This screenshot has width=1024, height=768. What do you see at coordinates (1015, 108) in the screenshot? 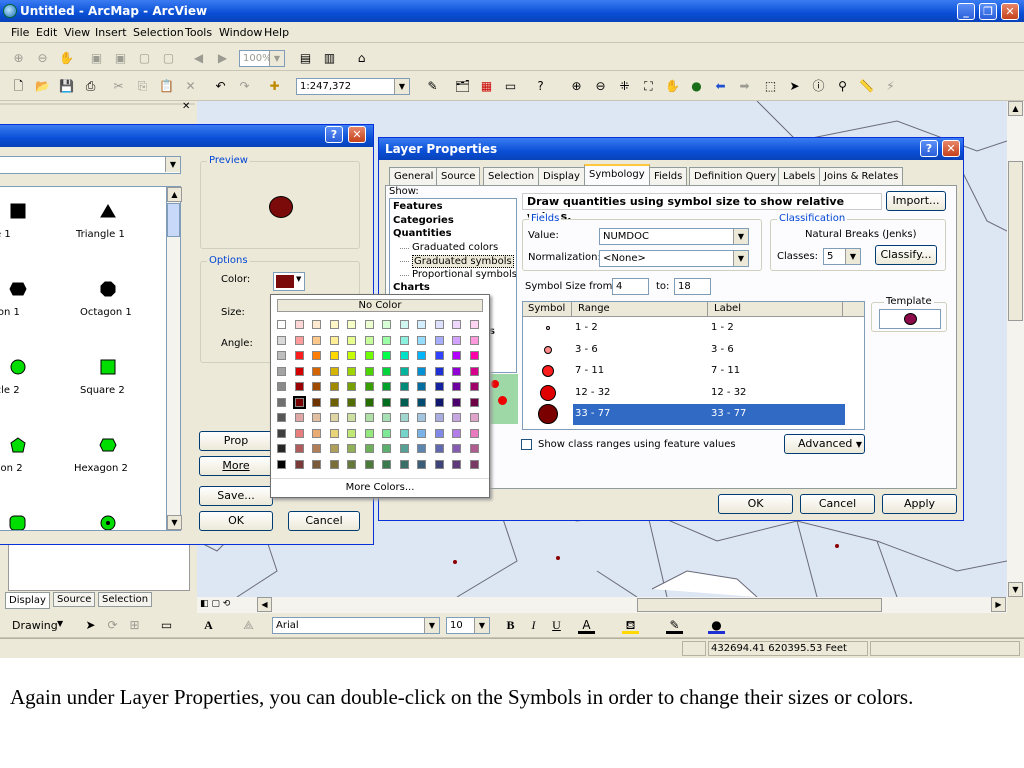
I see `scroll-up-icon: ▲` at bounding box center [1015, 108].